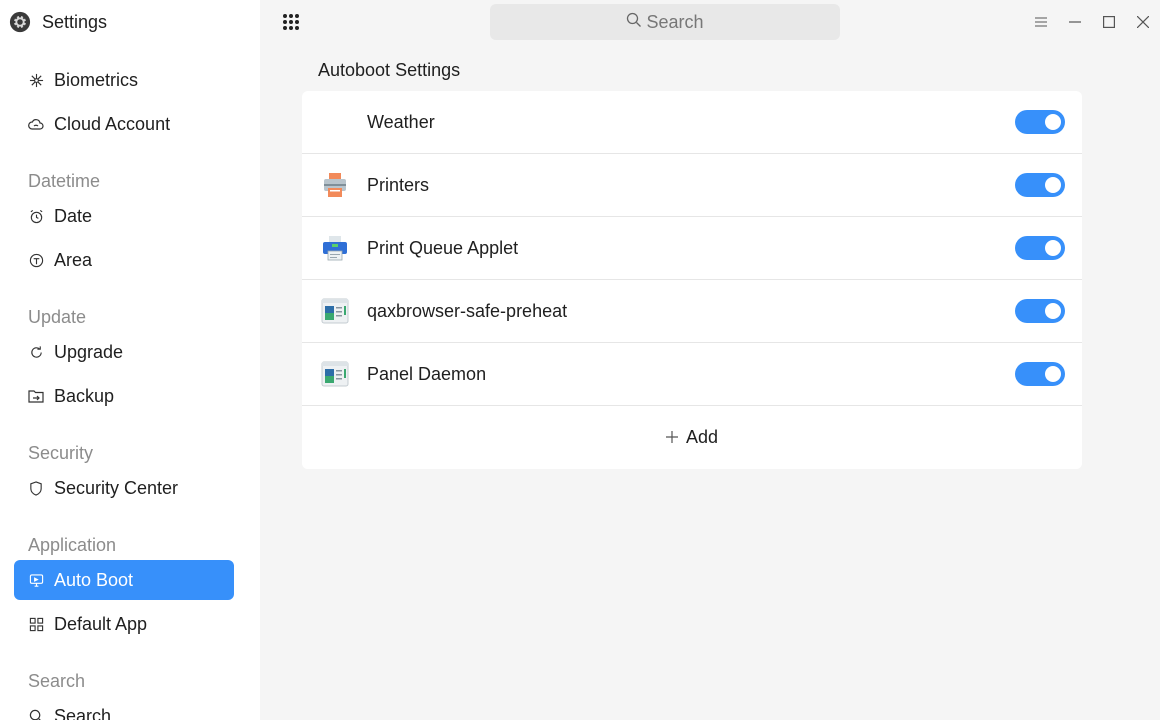 This screenshot has height=720, width=1160. I want to click on sidebar-item-date: Date, so click(124, 216).